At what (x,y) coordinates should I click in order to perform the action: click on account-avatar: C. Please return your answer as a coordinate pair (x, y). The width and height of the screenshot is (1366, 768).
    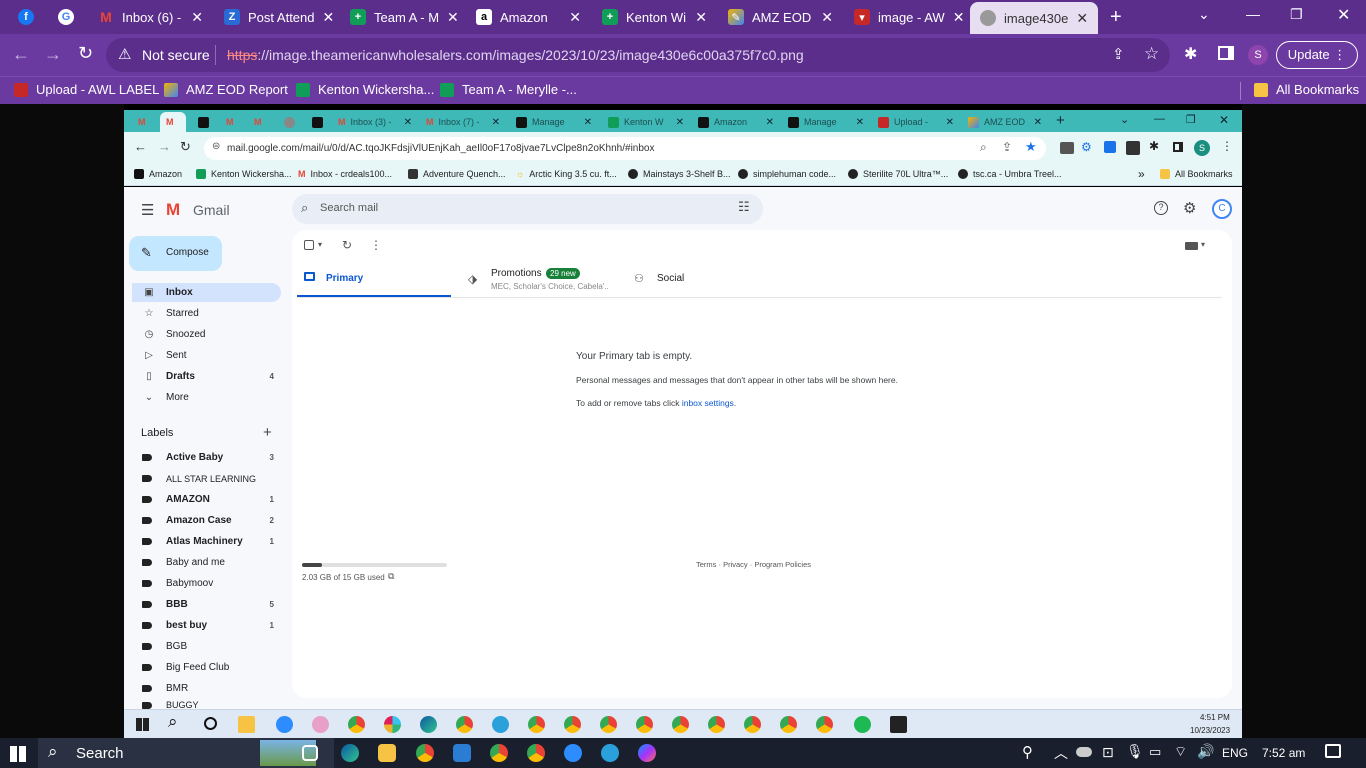
    Looking at the image, I should click on (1222, 209).